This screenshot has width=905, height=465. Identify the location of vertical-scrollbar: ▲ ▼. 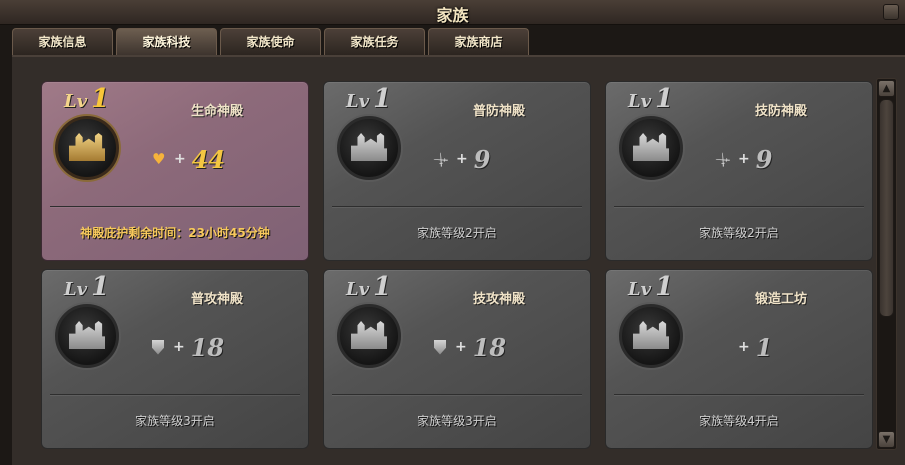
(886, 264).